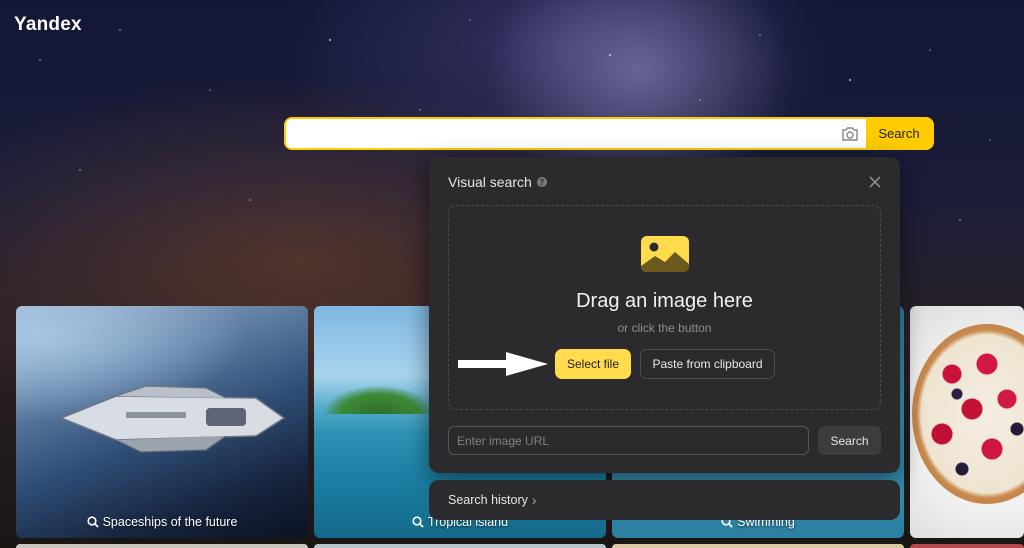  I want to click on island-image, so click(379, 400).